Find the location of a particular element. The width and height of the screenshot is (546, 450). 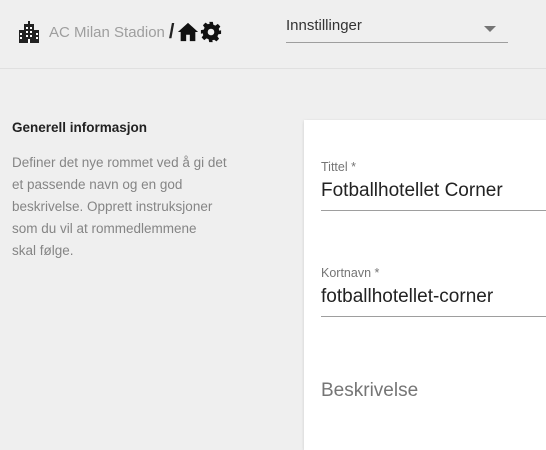

description-line: et passende navn og en god is located at coordinates (97, 184).